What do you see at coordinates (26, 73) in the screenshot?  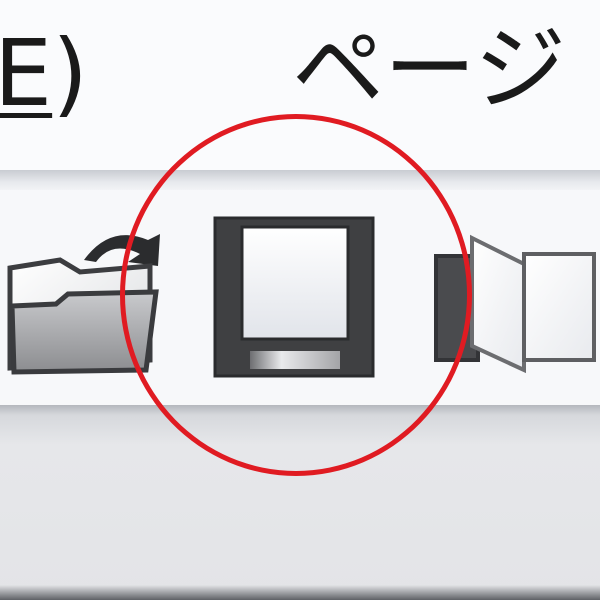 I see `menu-edit-mnemonic: E` at bounding box center [26, 73].